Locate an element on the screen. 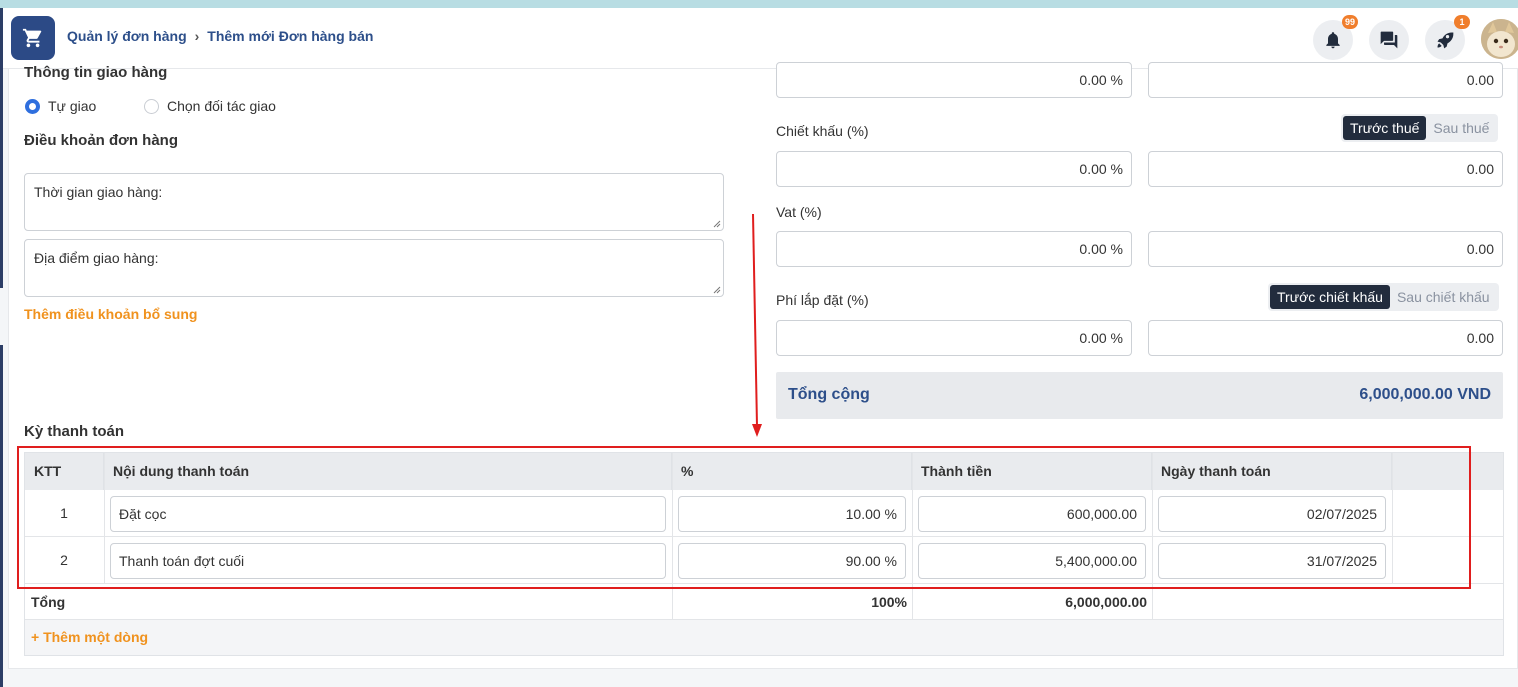 The width and height of the screenshot is (1518, 687). radio-partner-delivery: Chọn đối tác giao is located at coordinates (210, 106).